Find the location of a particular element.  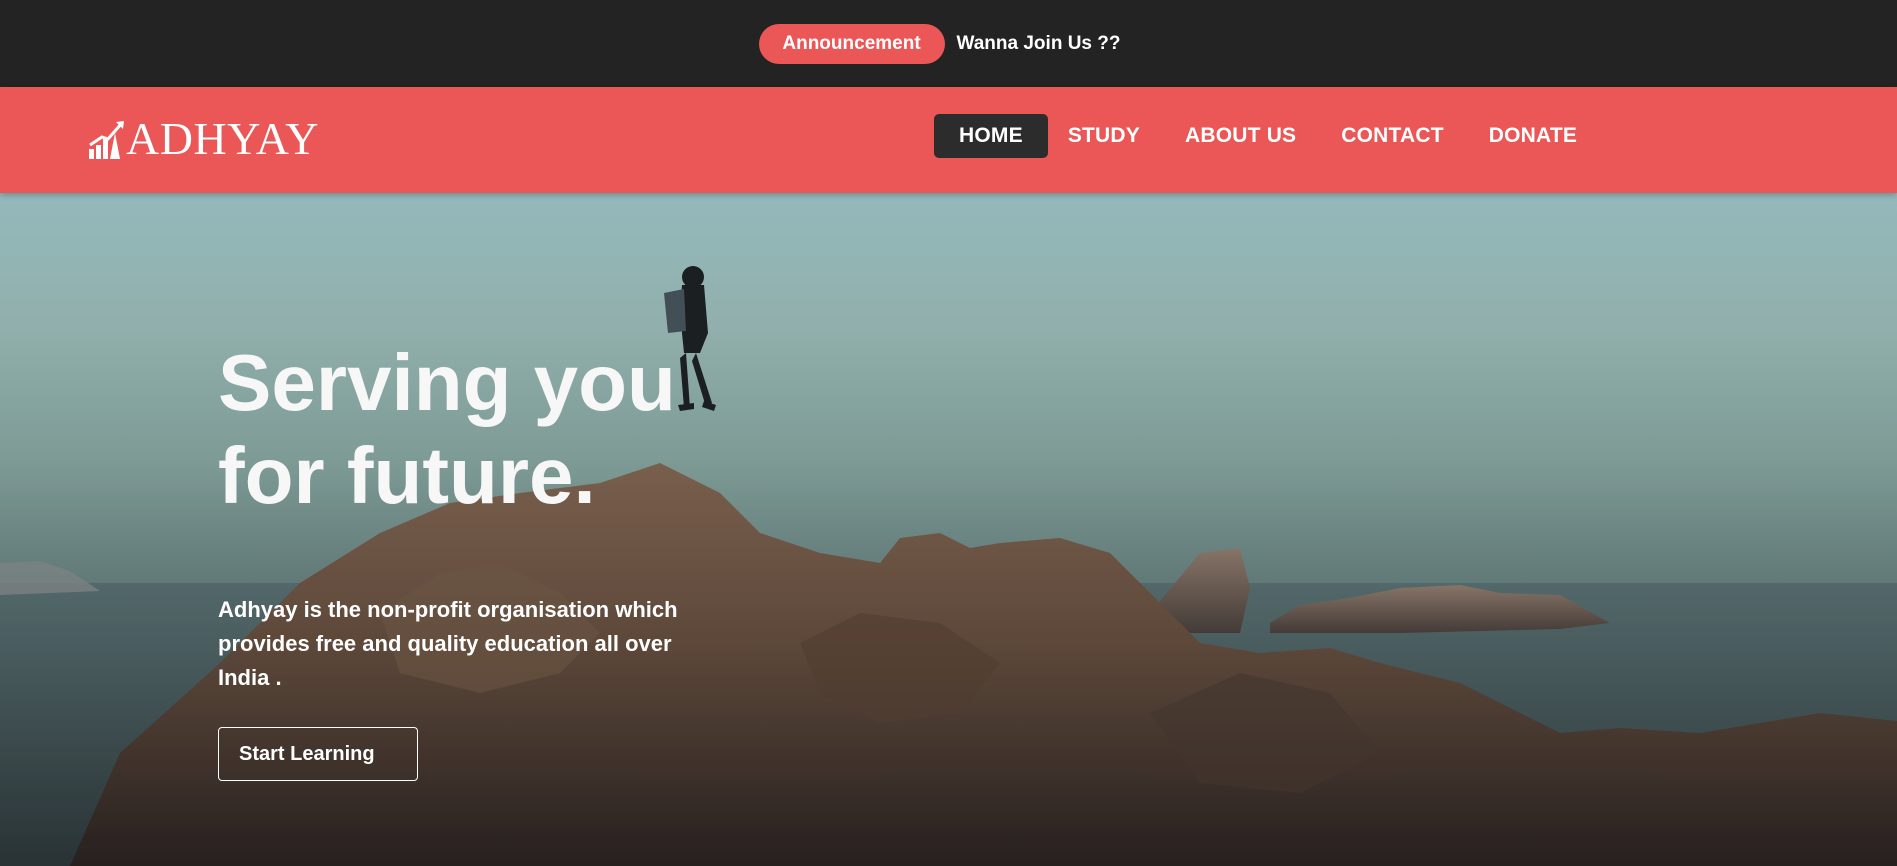

logo-text: ADHYAY is located at coordinates (222, 138).